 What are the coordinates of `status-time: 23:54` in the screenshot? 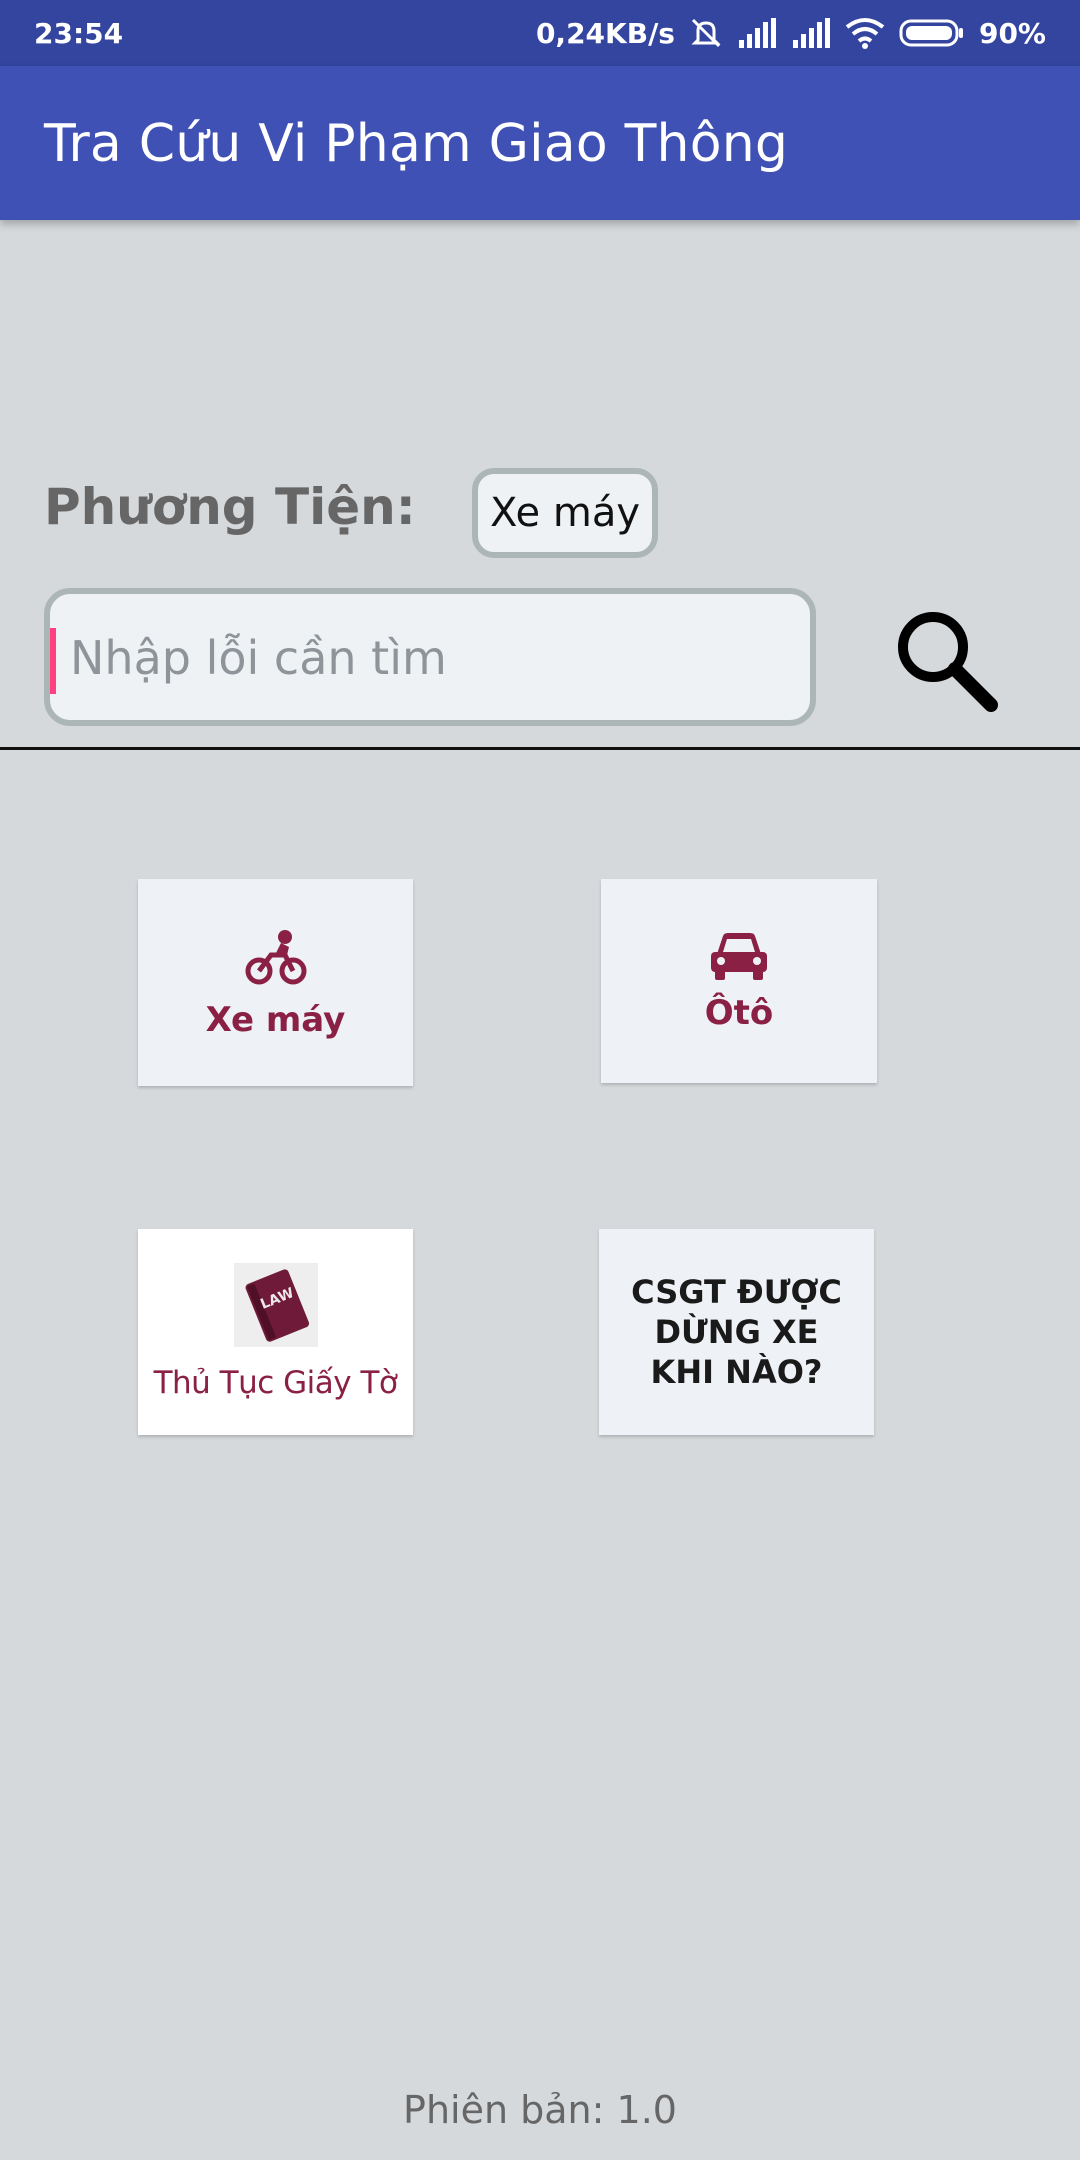 It's located at (79, 33).